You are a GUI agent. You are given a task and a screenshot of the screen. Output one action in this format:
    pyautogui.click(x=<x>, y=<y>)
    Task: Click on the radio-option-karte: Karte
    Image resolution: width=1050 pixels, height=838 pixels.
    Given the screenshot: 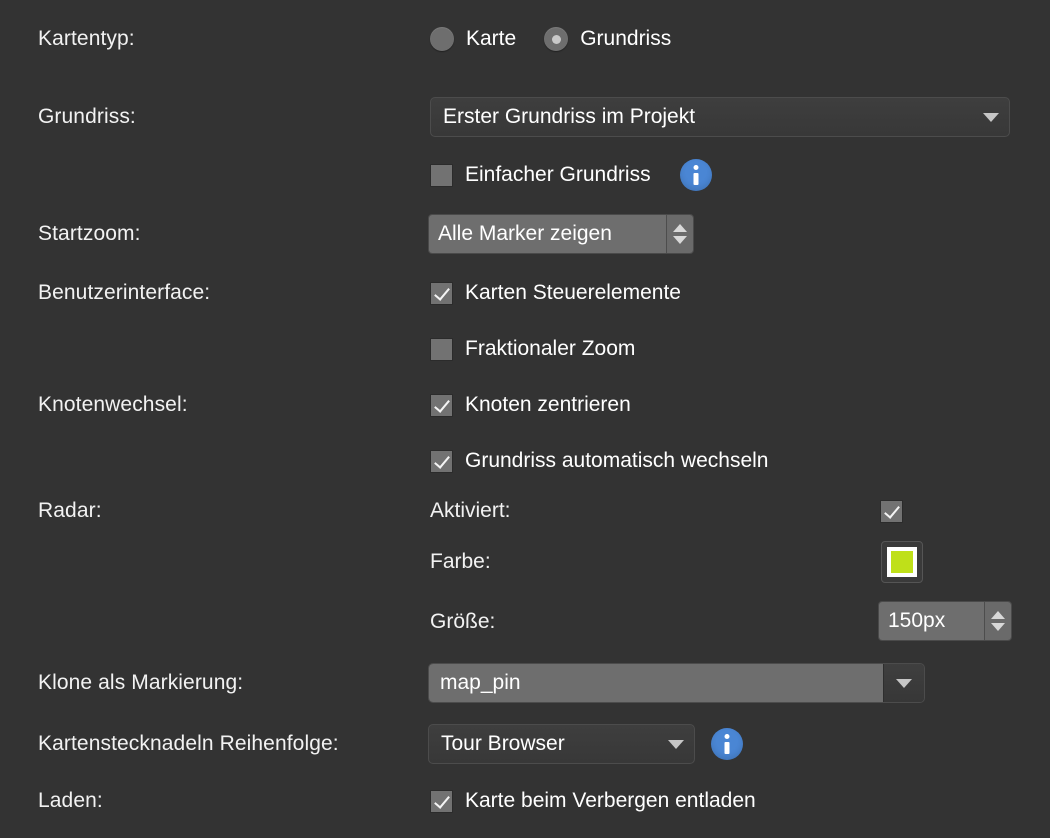 What is the action you would take?
    pyautogui.click(x=473, y=39)
    